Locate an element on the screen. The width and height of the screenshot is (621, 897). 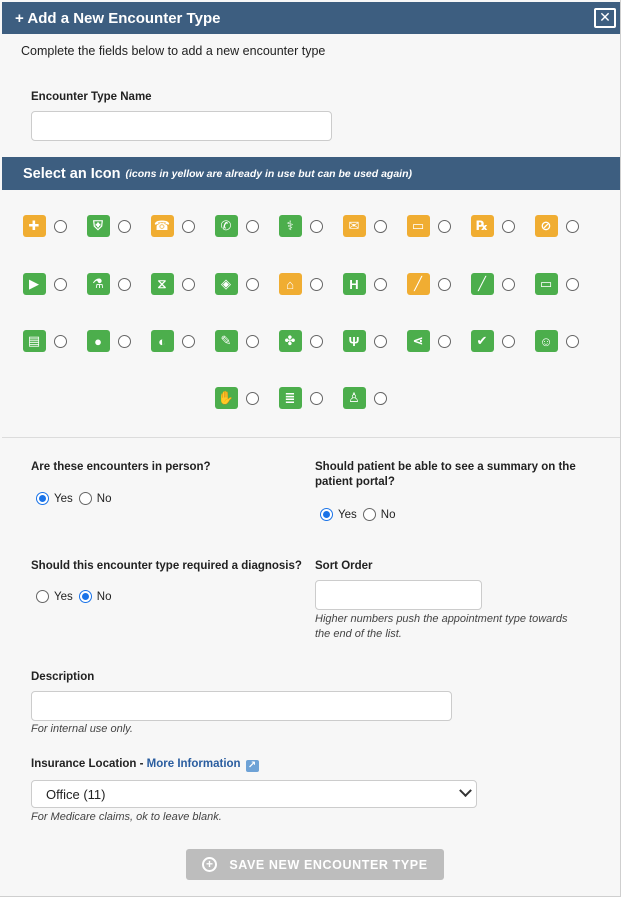
more-information-link: More Information is located at coordinates (194, 764).